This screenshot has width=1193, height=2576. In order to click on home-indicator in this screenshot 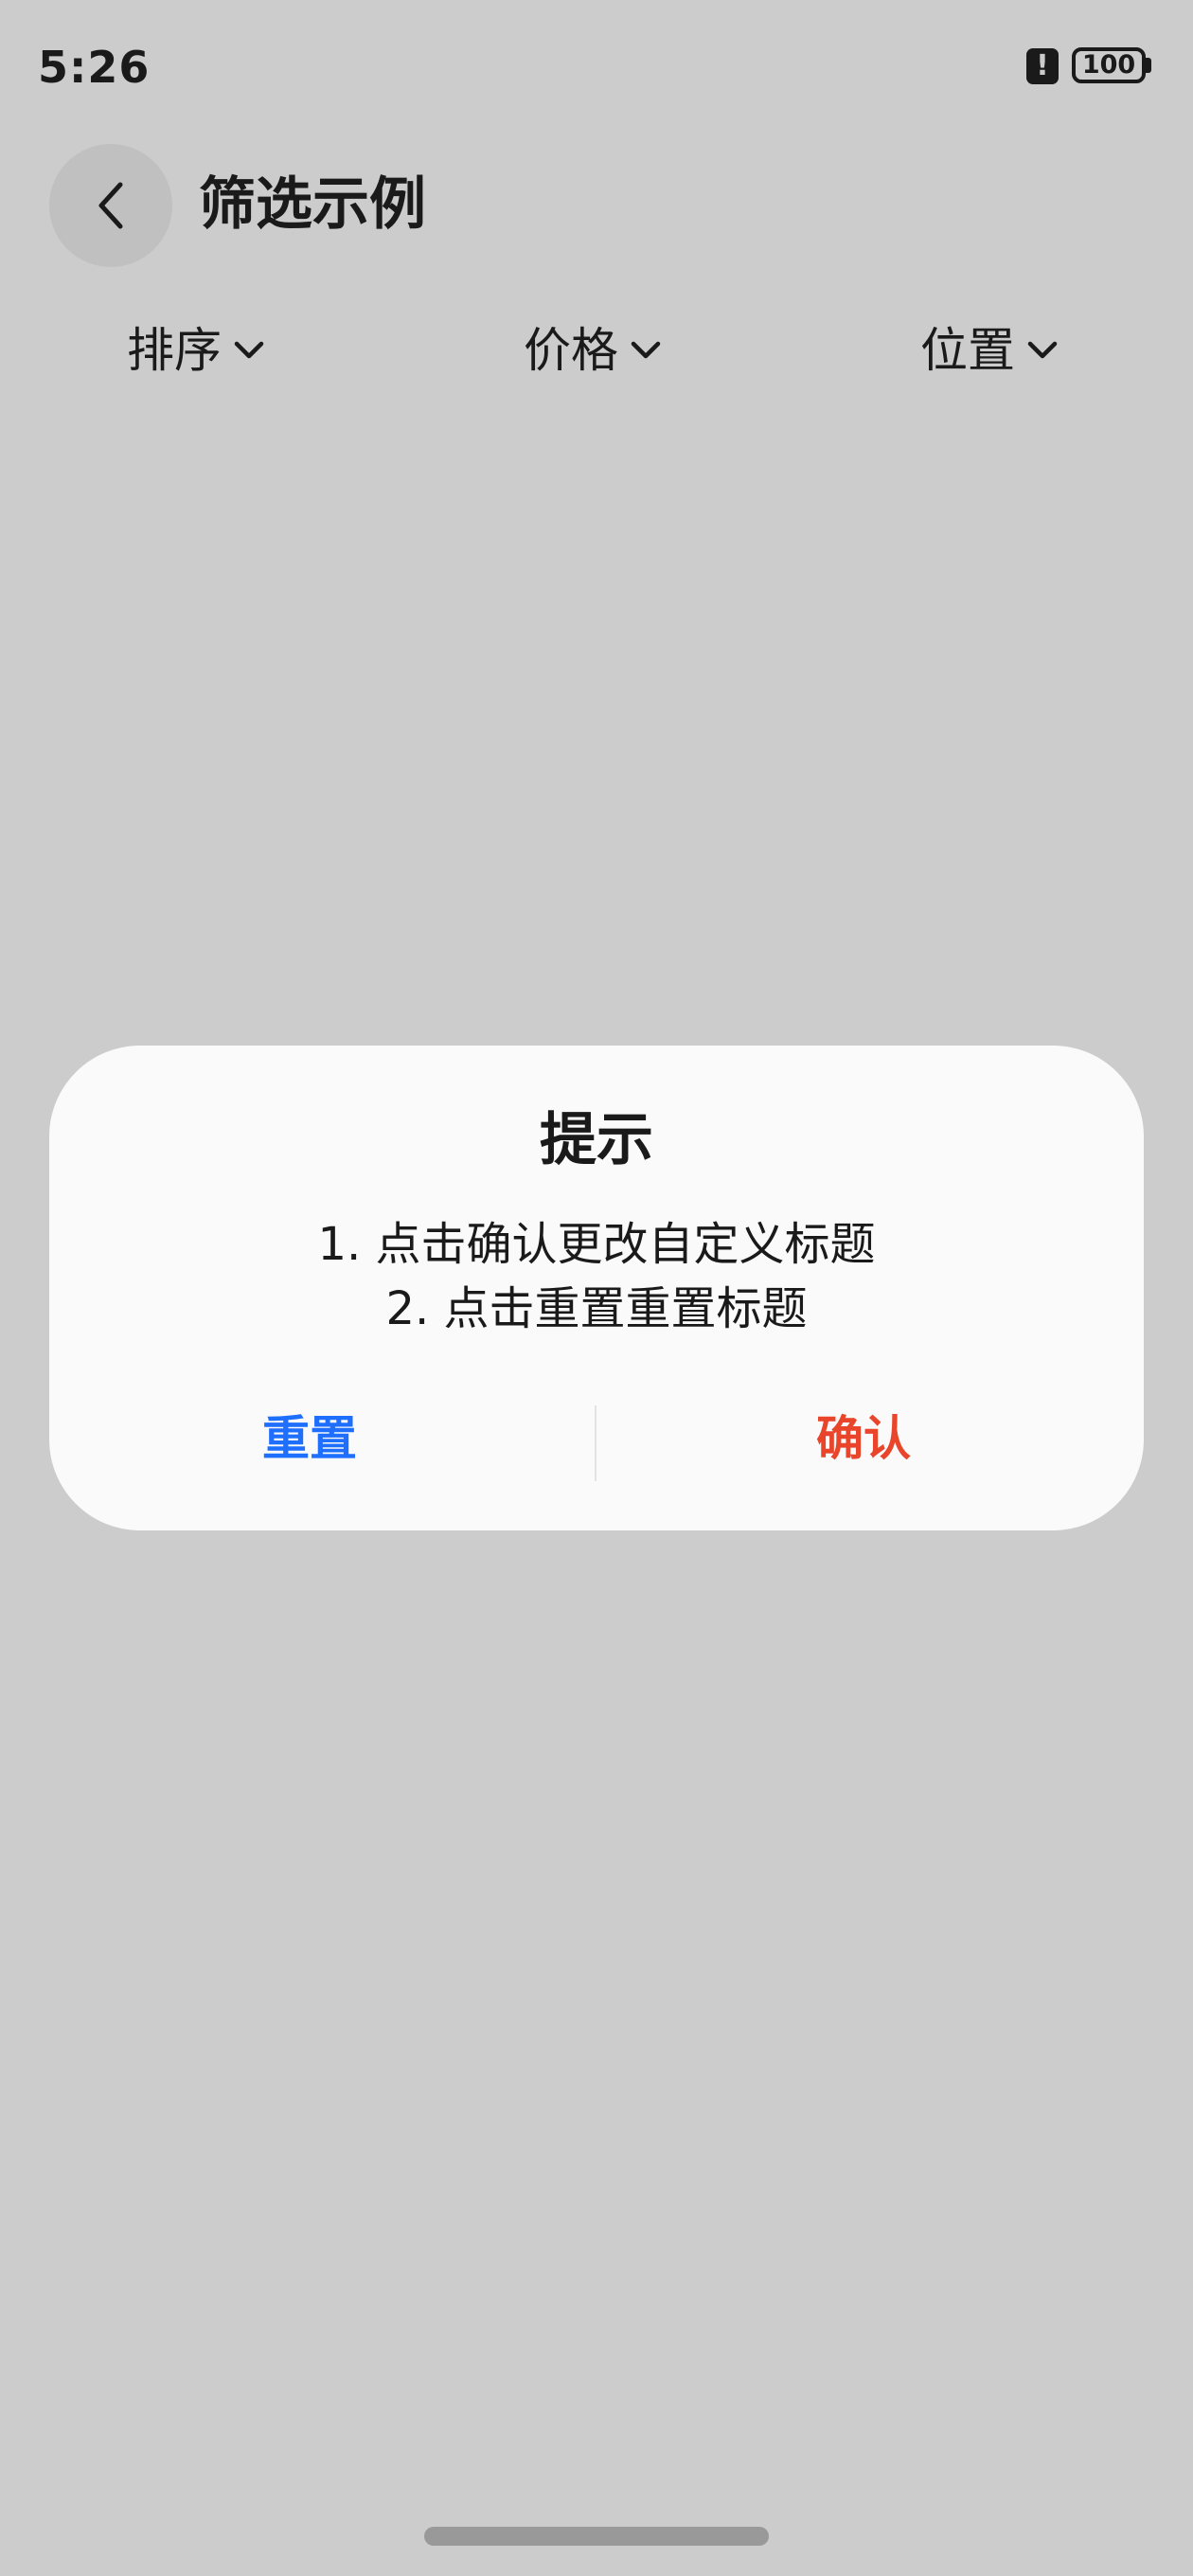, I will do `click(596, 2536)`.